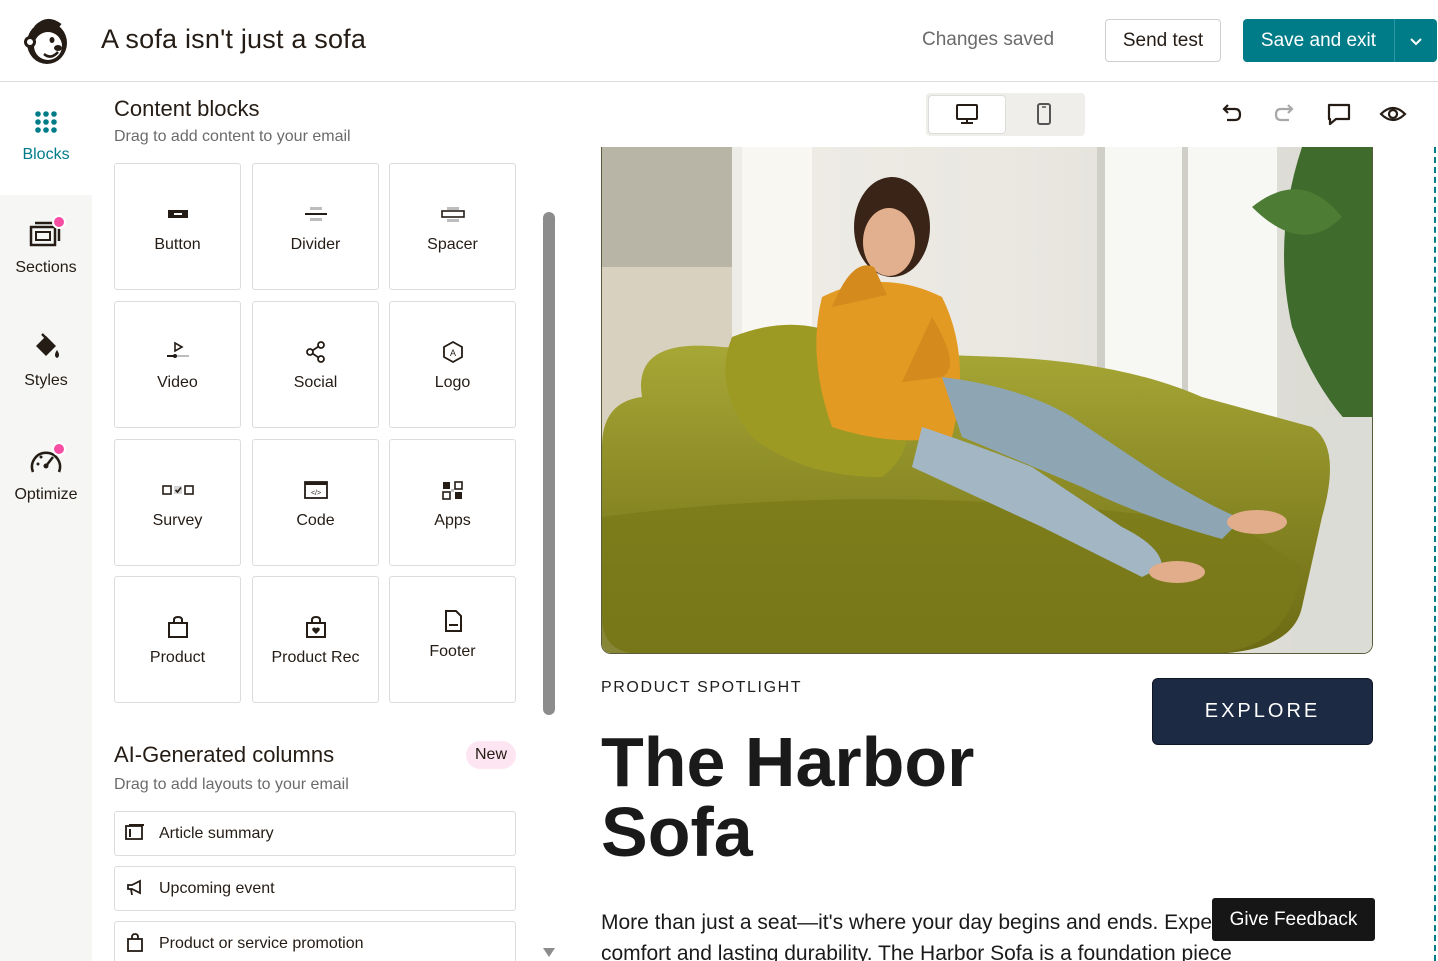 This screenshot has height=961, width=1438. What do you see at coordinates (452, 244) in the screenshot?
I see `block-label: Spacer` at bounding box center [452, 244].